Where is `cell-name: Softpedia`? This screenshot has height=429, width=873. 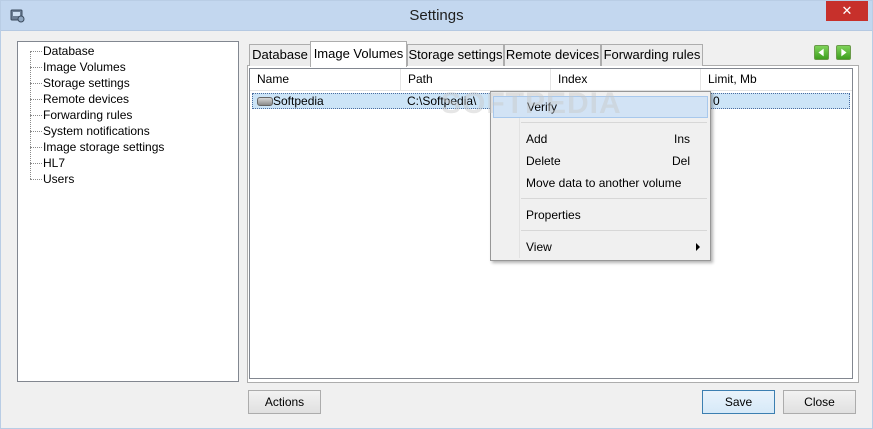
cell-name: Softpedia is located at coordinates (298, 101).